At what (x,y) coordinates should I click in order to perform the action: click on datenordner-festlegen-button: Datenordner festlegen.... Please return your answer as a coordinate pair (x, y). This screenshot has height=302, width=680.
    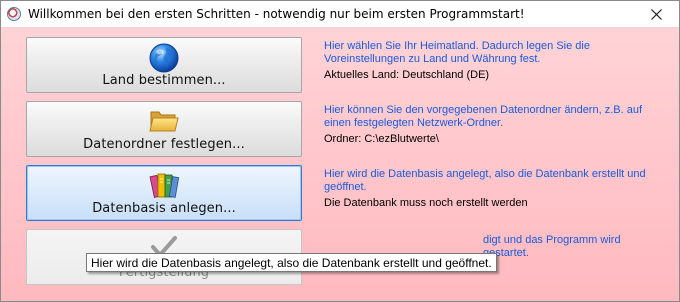
    Looking at the image, I should click on (164, 129).